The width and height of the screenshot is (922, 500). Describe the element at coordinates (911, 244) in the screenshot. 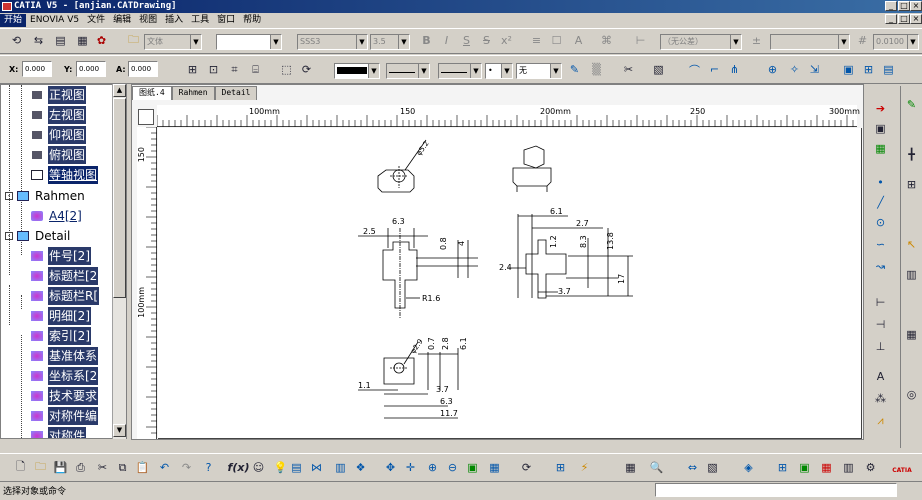

I see `cursor-icon: ↖` at that location.